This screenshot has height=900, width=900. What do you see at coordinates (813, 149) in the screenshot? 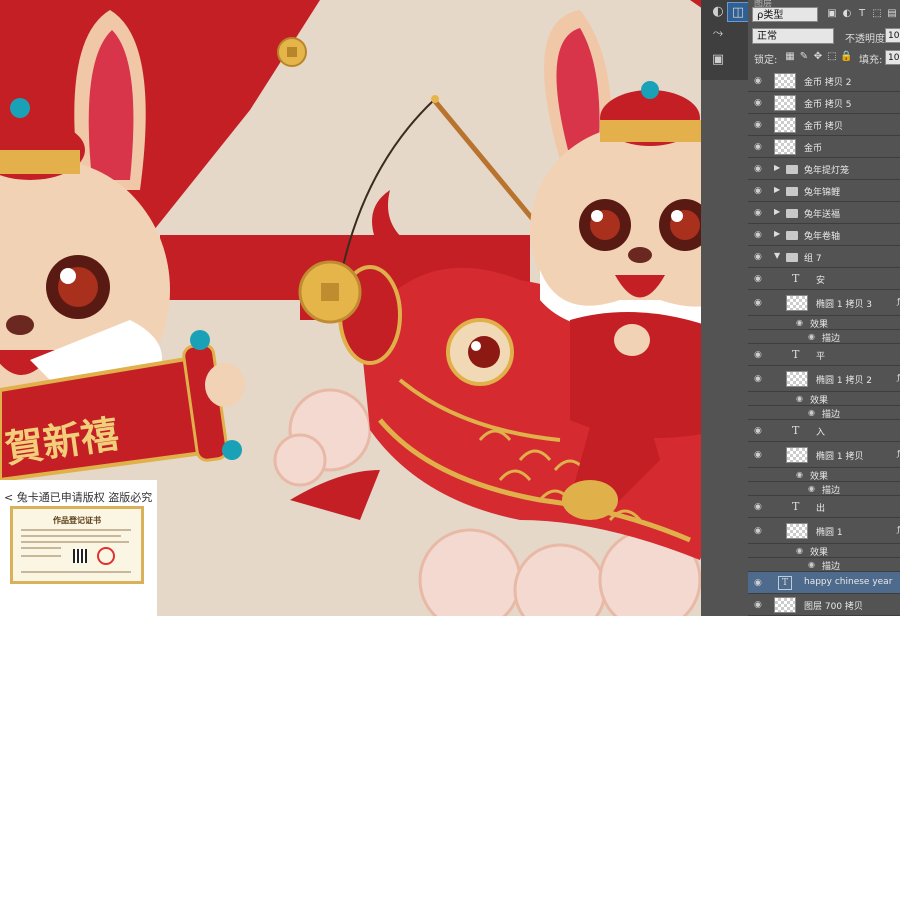
I see `layer-name: 金币` at bounding box center [813, 149].